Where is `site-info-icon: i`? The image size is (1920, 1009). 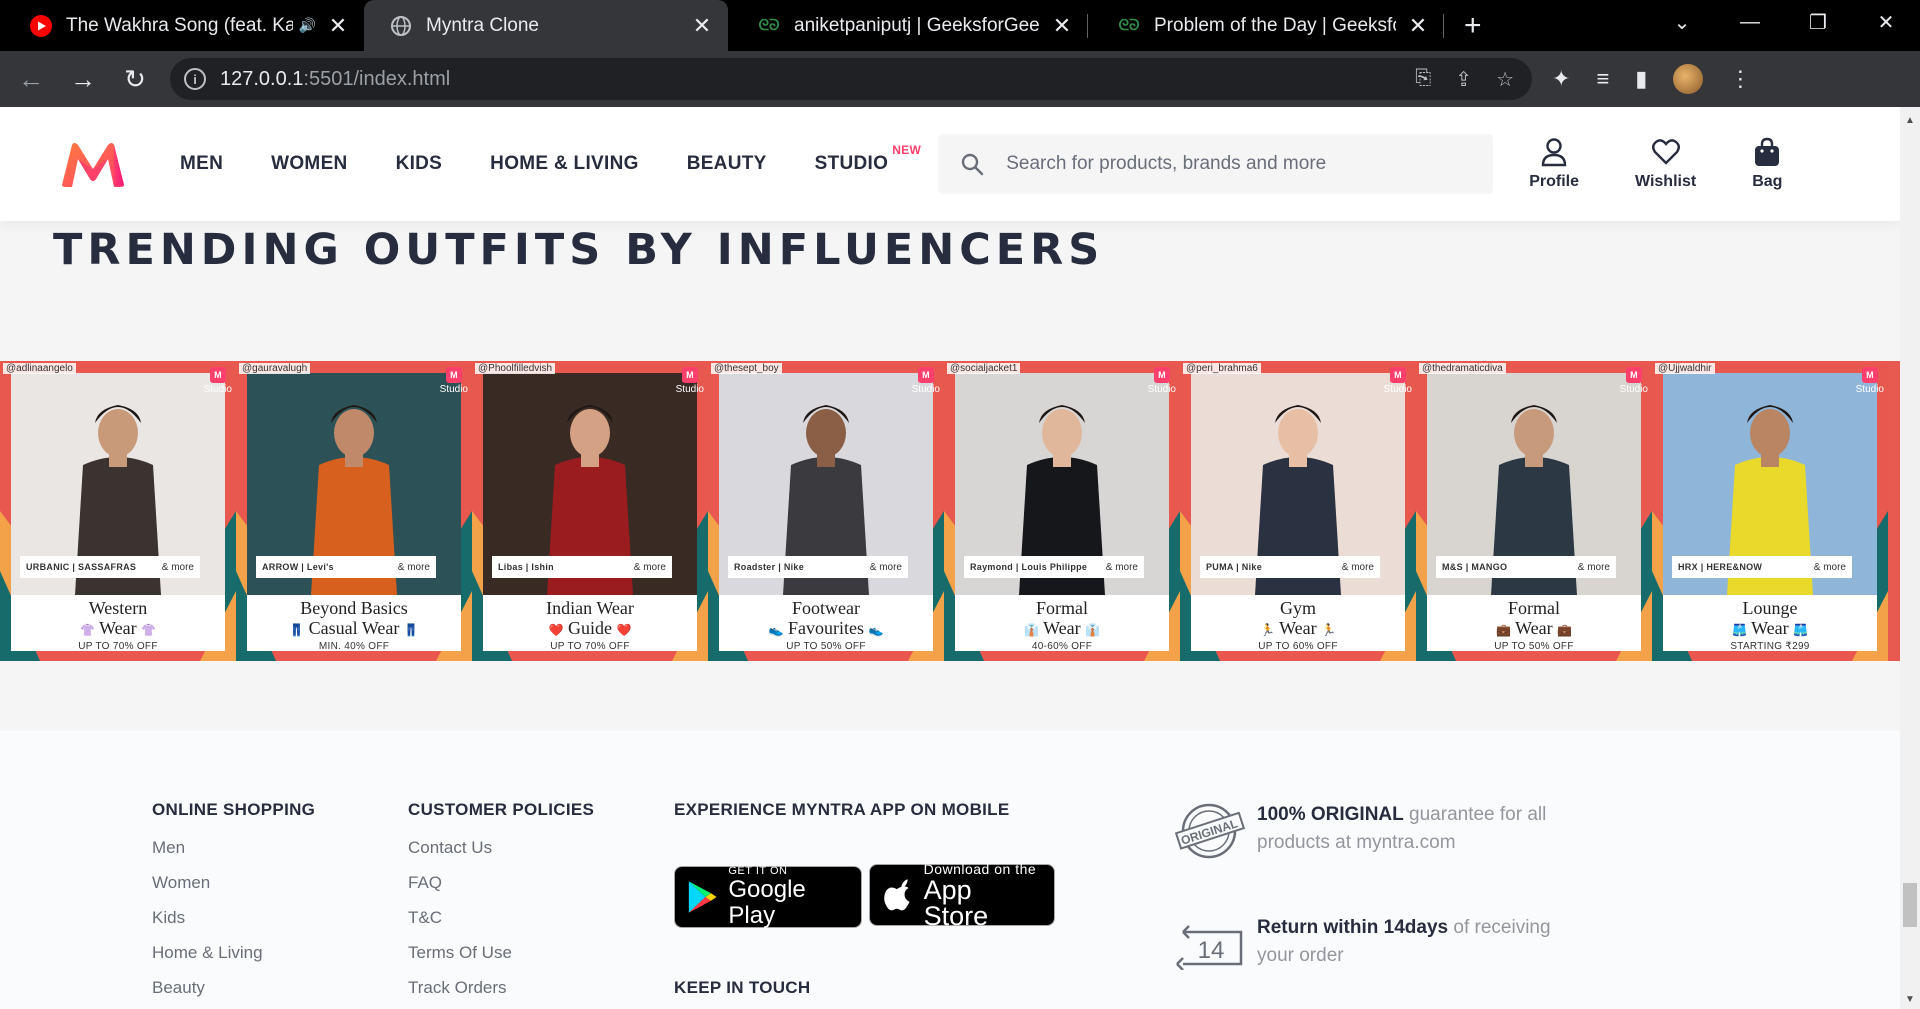
site-info-icon: i is located at coordinates (195, 79).